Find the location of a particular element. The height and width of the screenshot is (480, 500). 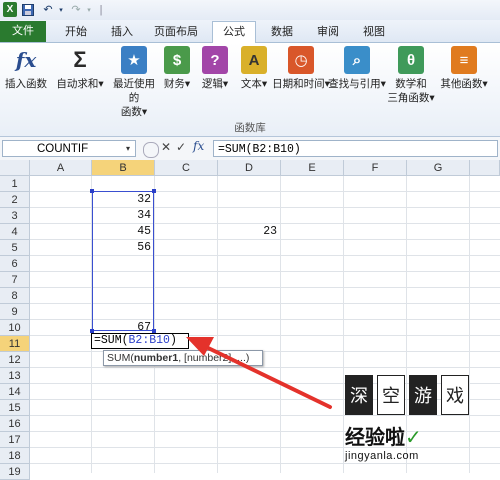

watermark-seal: 深 空 游 戏 is located at coordinates (420, 395).